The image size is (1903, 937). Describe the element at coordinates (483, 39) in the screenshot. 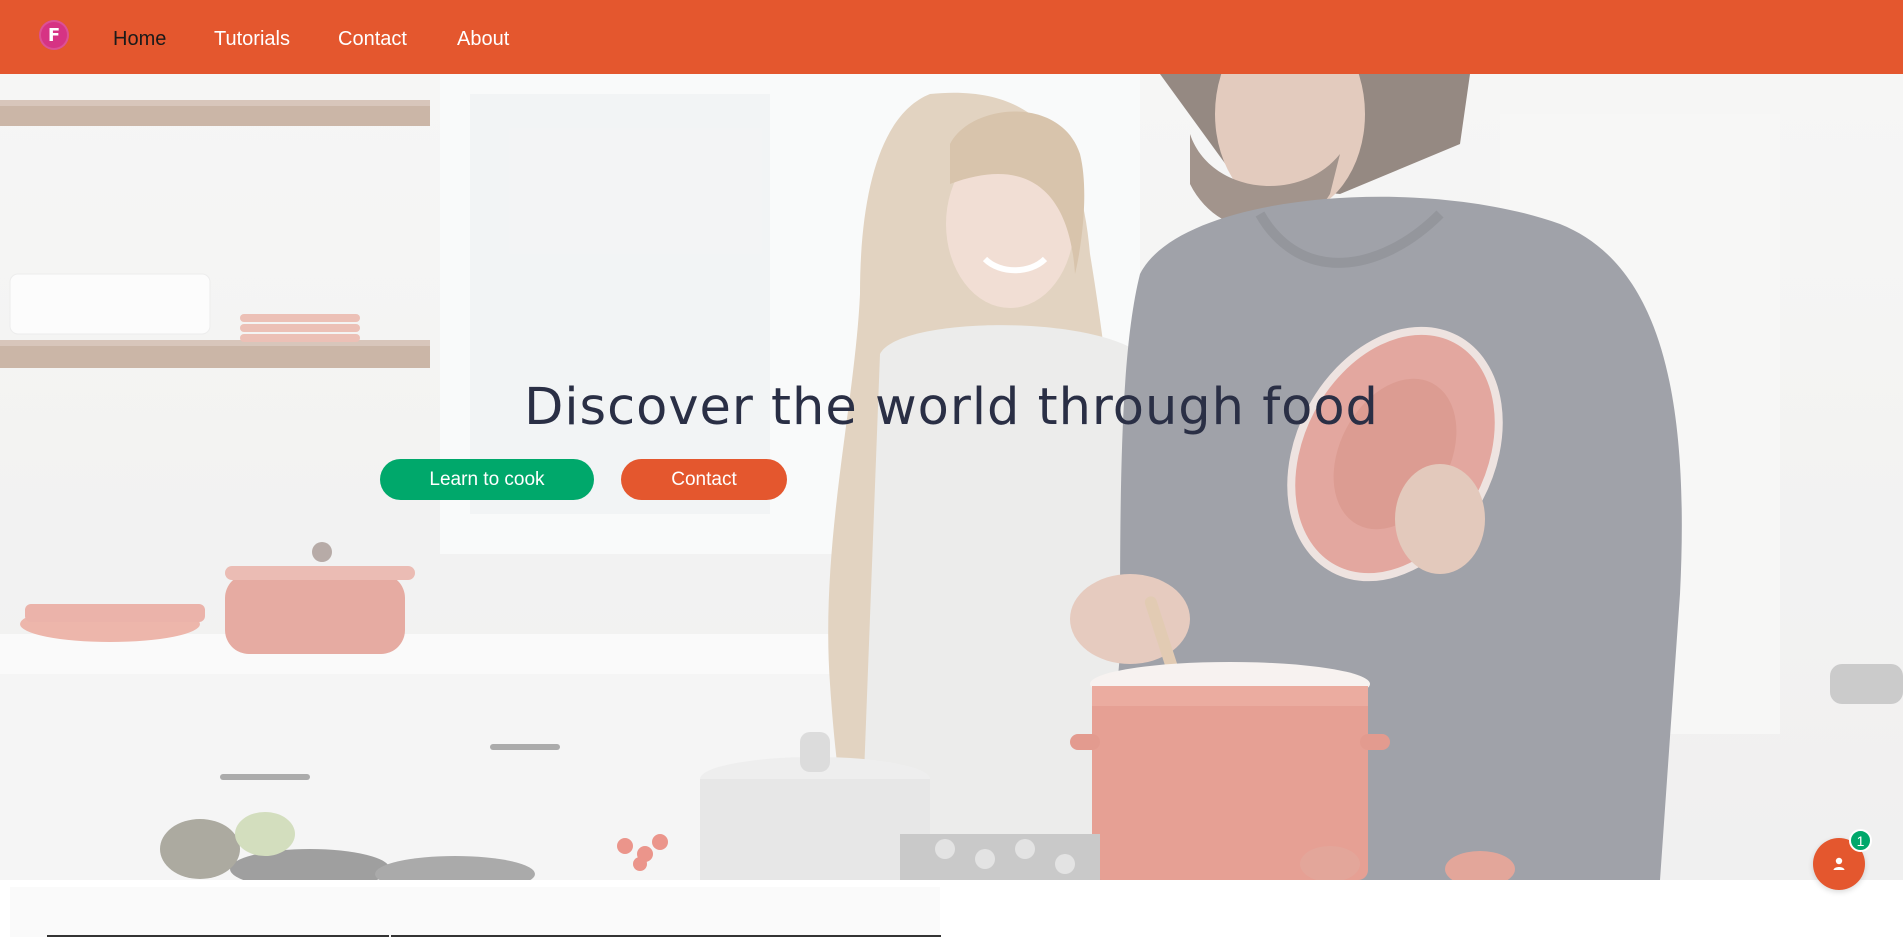

I see `nav-link-about: About` at that location.